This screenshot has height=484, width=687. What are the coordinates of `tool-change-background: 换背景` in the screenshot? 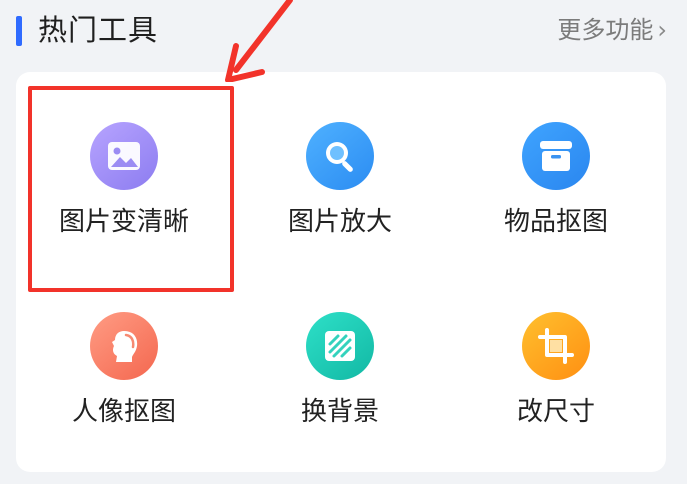 It's located at (340, 357).